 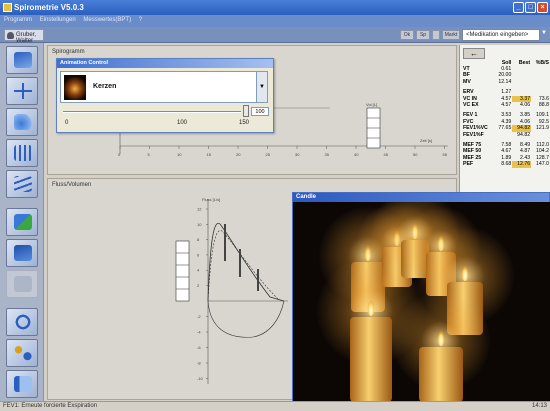 I want to click on flow-y-tick-label: 12, so click(x=199, y=209).